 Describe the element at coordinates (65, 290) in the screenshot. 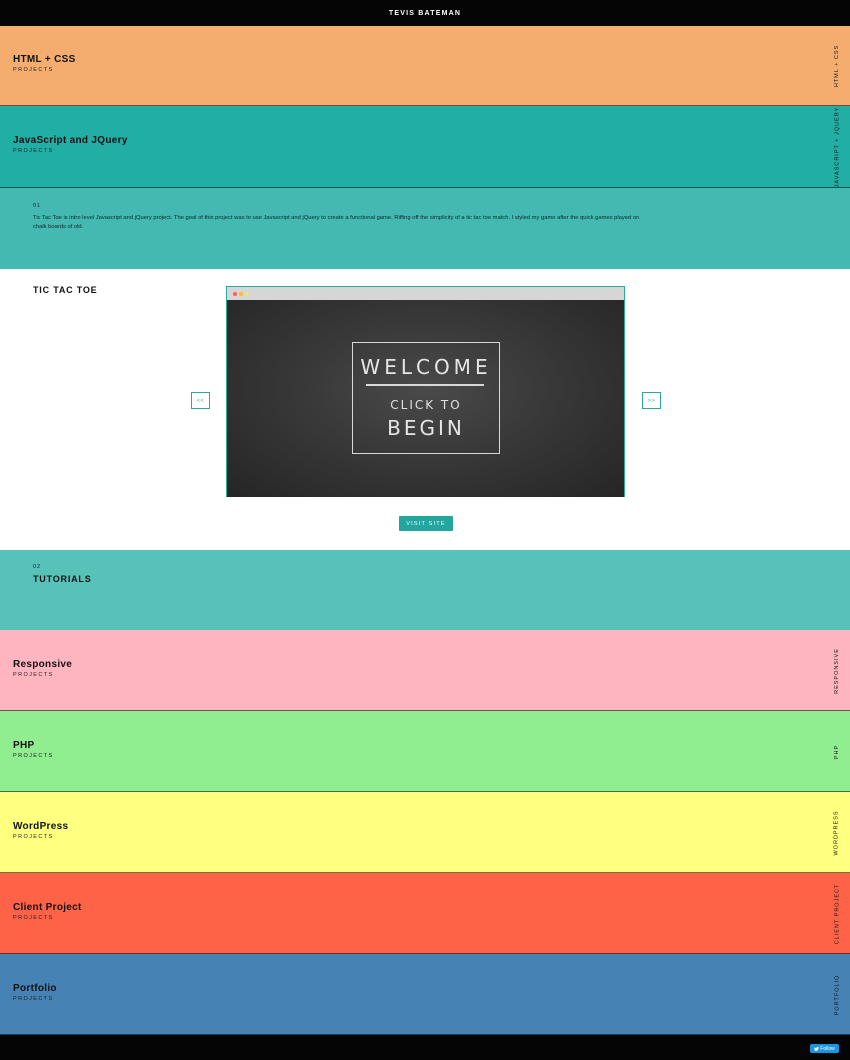

I see `project-title: TIC TAC TOE` at that location.